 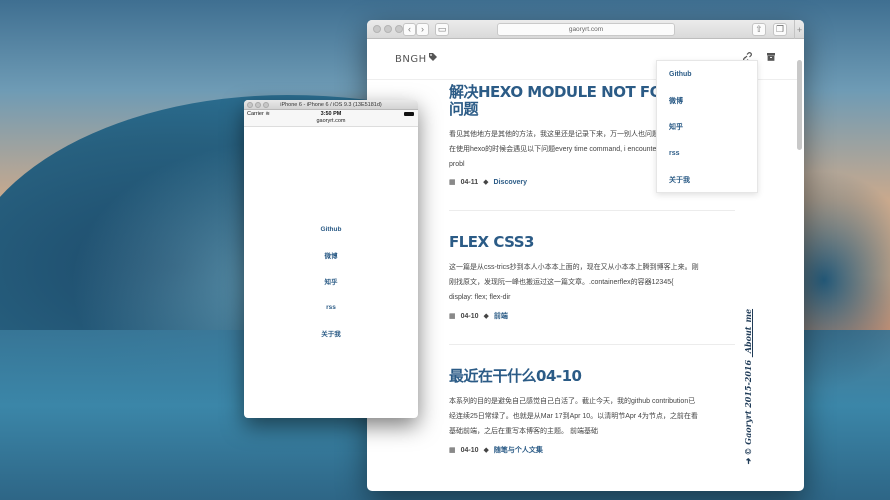 I want to click on back-button: ‹, so click(x=409, y=29).